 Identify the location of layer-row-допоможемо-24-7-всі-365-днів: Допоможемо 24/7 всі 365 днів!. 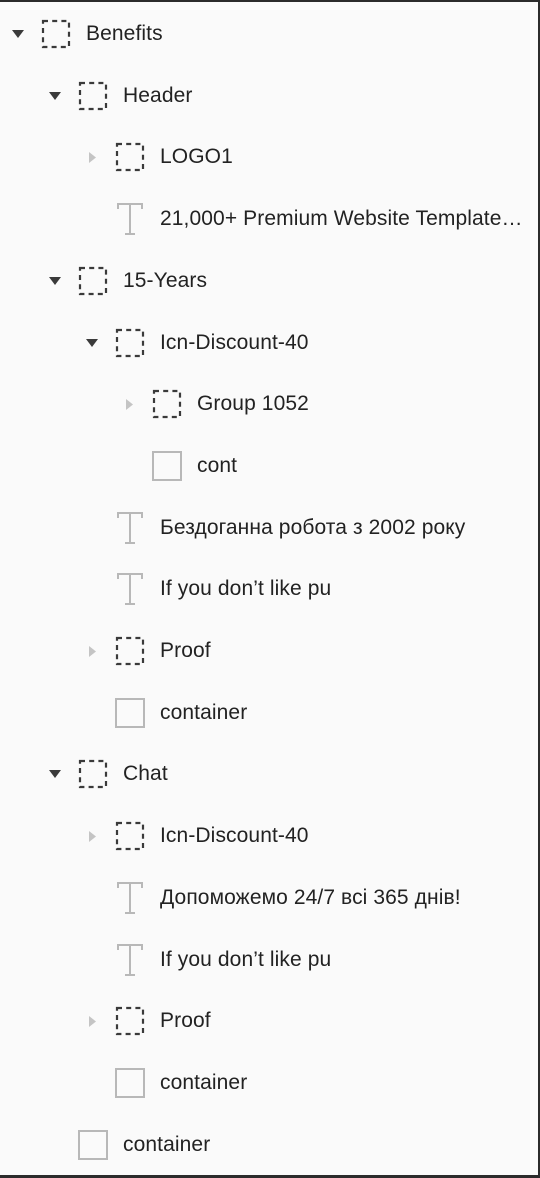
(269, 898).